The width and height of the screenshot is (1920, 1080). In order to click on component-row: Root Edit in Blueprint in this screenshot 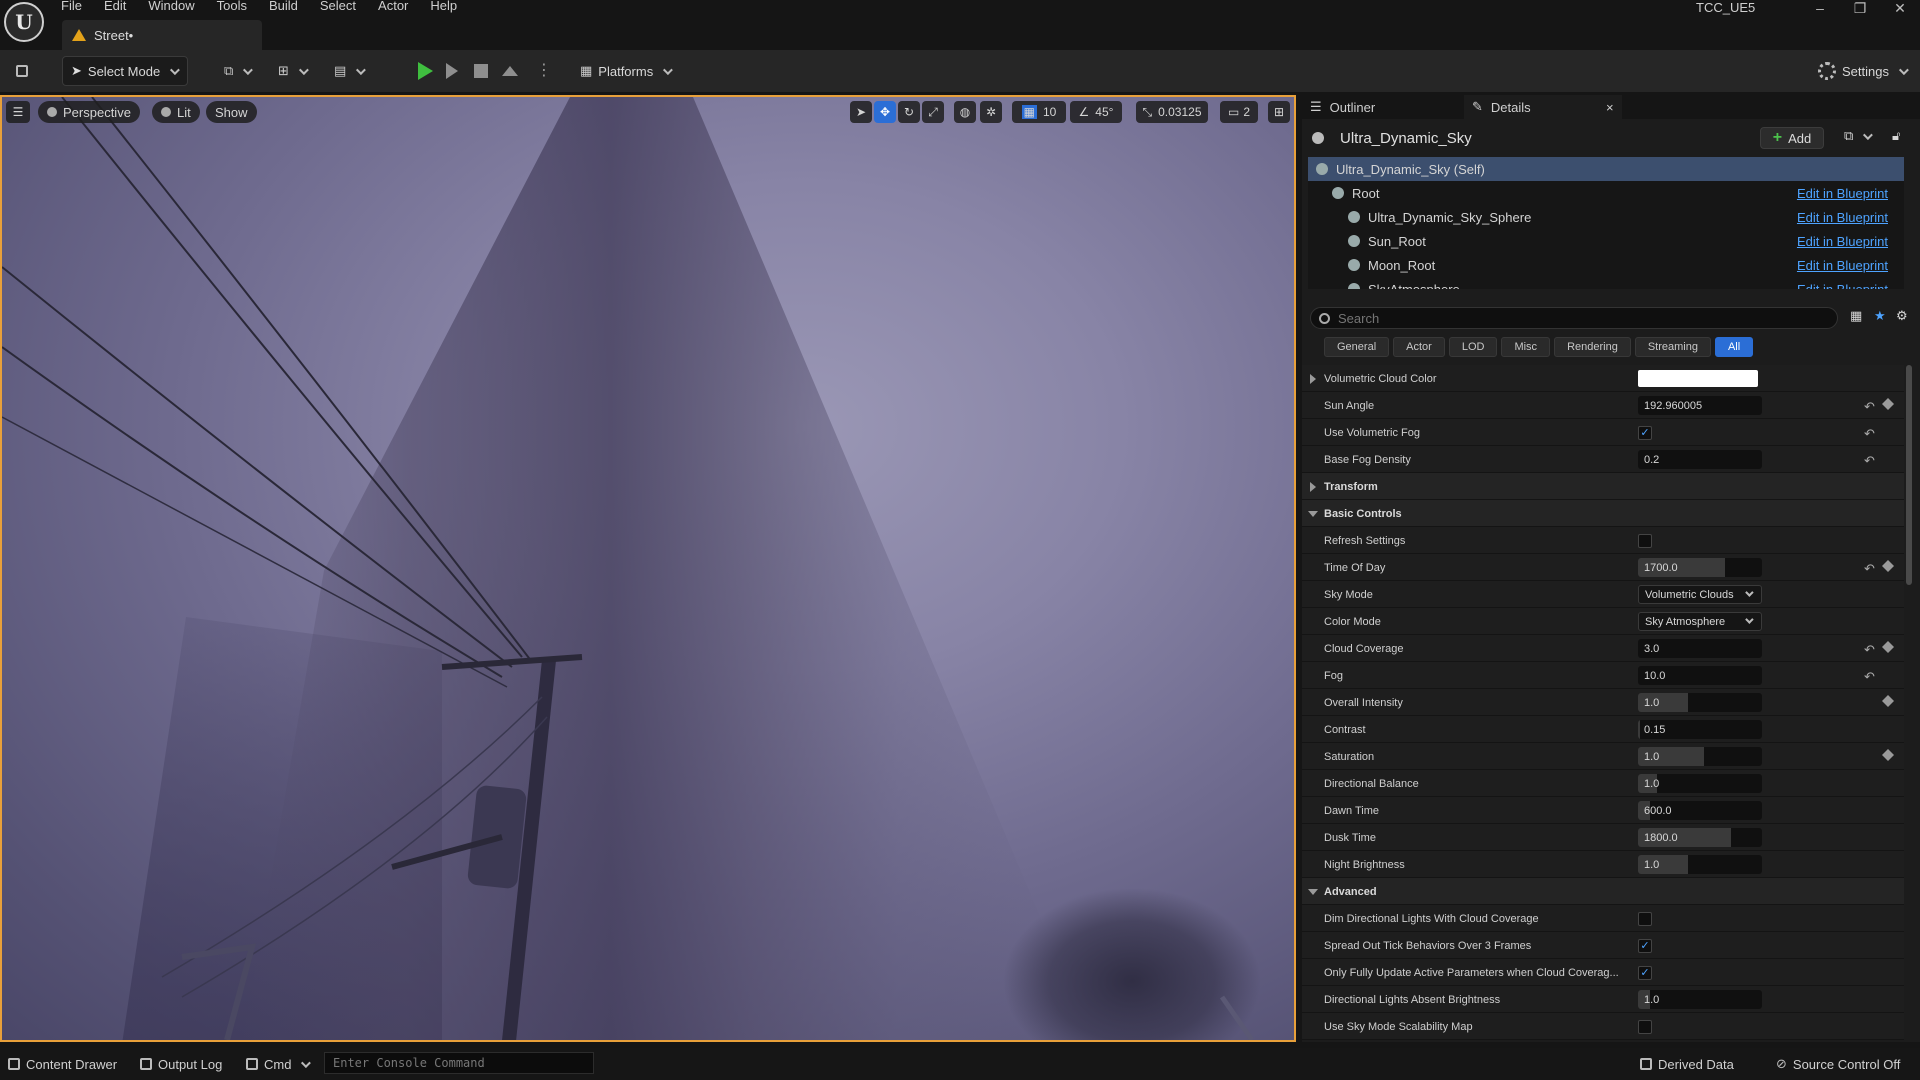, I will do `click(1606, 193)`.